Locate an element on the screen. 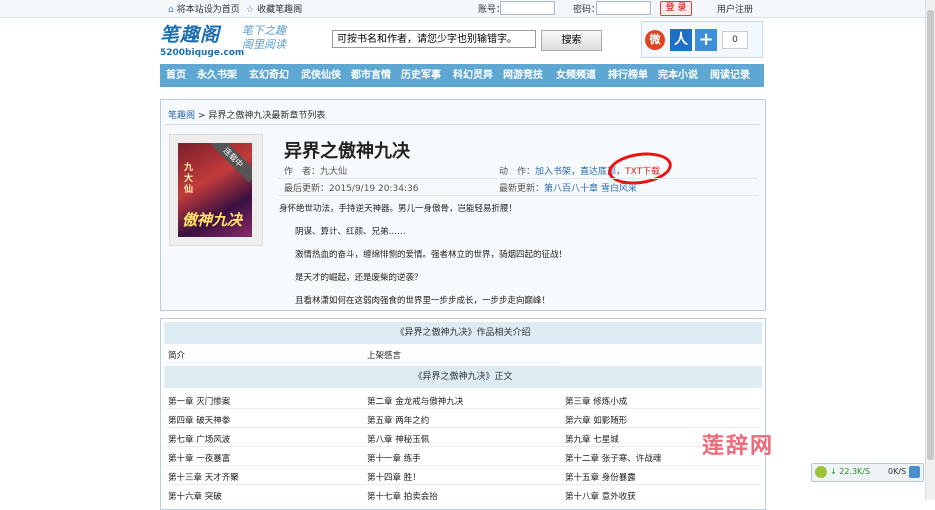  related-intro-link: 简介 is located at coordinates (176, 355).